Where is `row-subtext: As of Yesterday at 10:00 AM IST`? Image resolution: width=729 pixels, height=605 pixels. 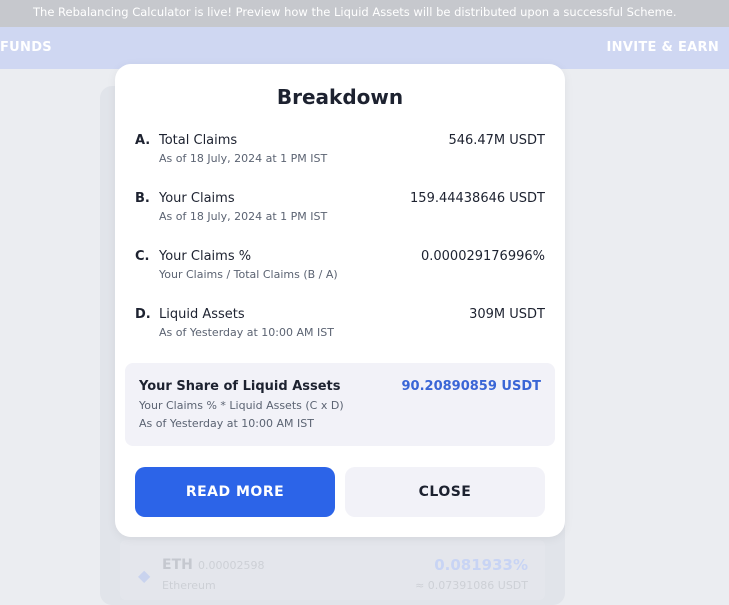
row-subtext: As of Yesterday at 10:00 AM IST is located at coordinates (246, 332).